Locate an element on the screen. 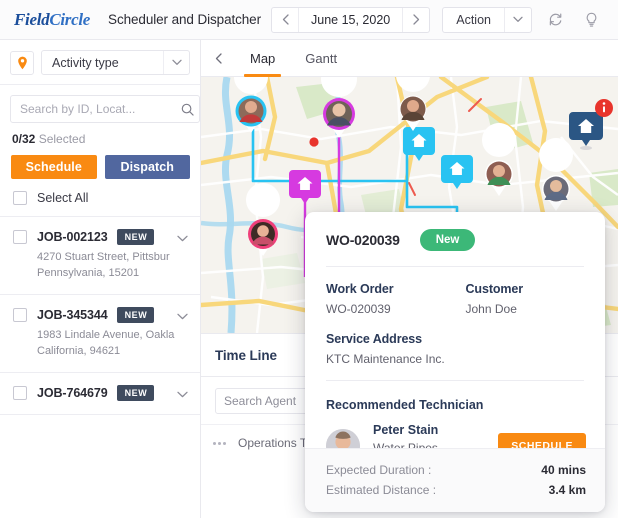 The width and height of the screenshot is (618, 518). top-bar-controls: June 15, 2020 Action is located at coordinates (444, 20).